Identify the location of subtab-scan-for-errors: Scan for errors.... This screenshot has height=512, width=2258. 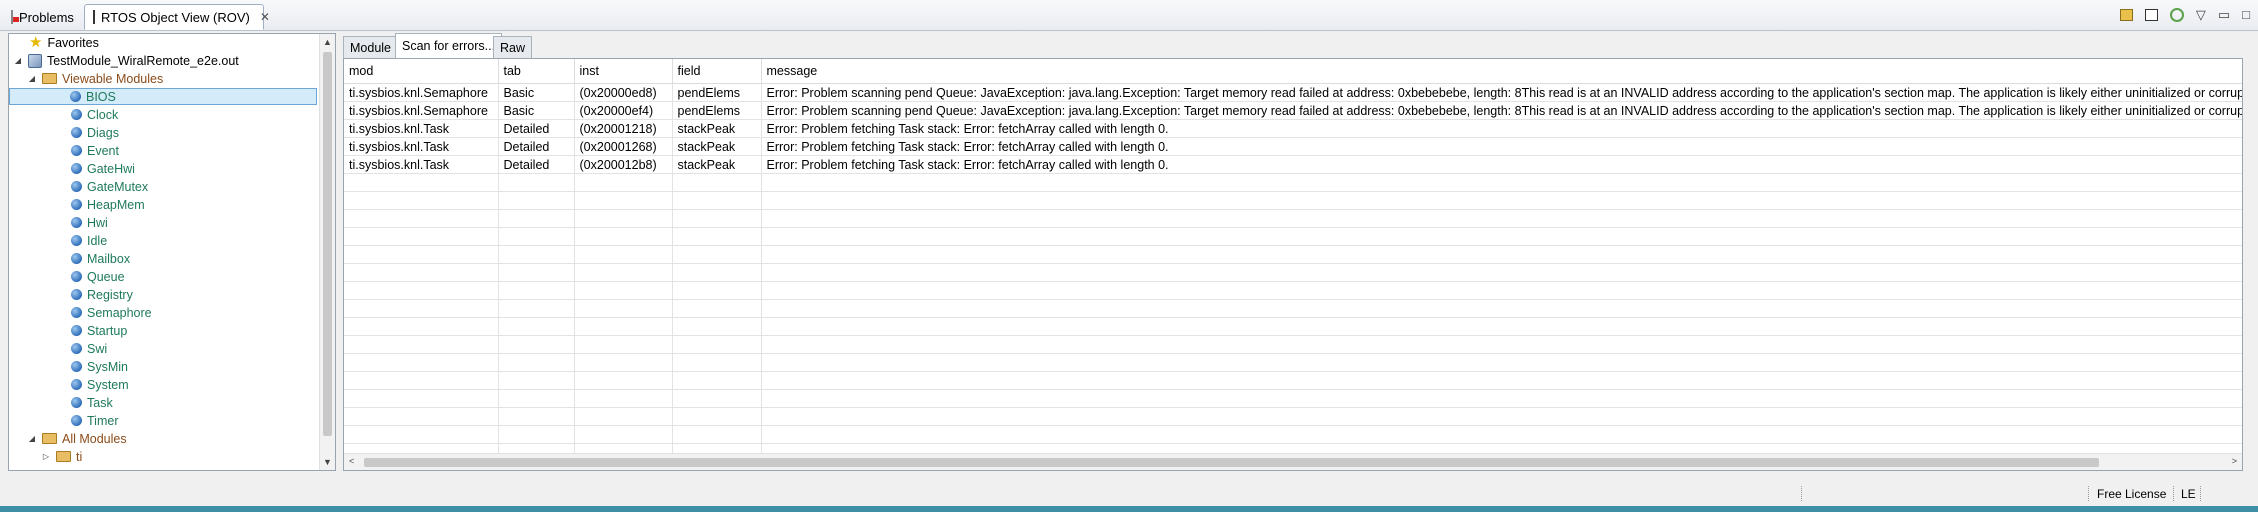
(449, 45).